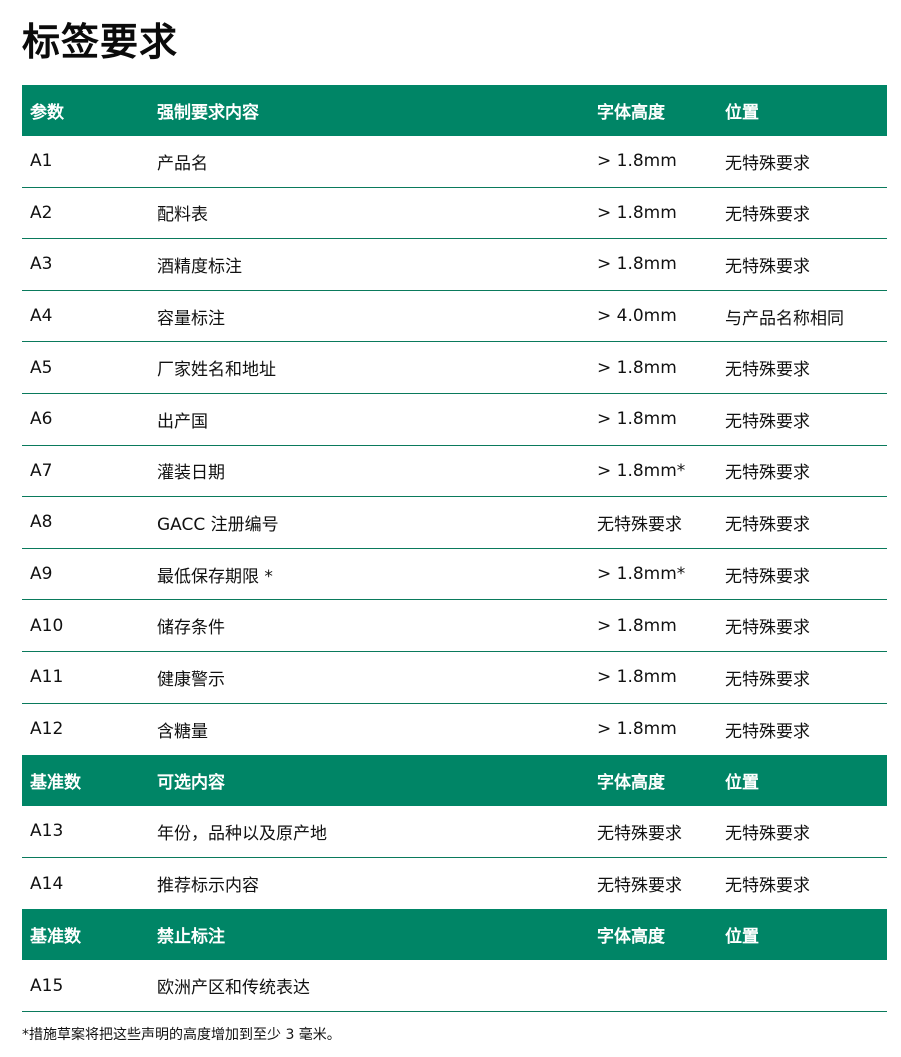  I want to click on param-cell: A7, so click(41, 470).